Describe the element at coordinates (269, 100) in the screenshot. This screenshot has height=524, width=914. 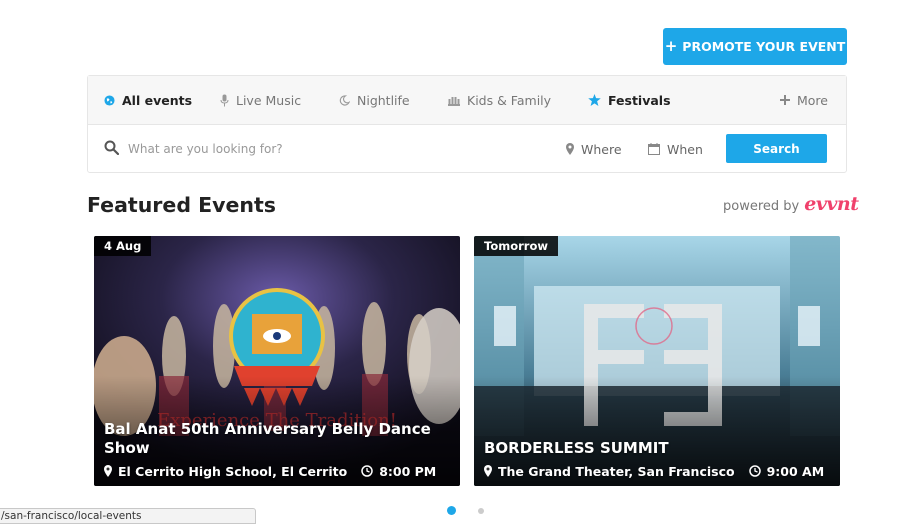
I see `tab-live-music-label: Live Music` at that location.